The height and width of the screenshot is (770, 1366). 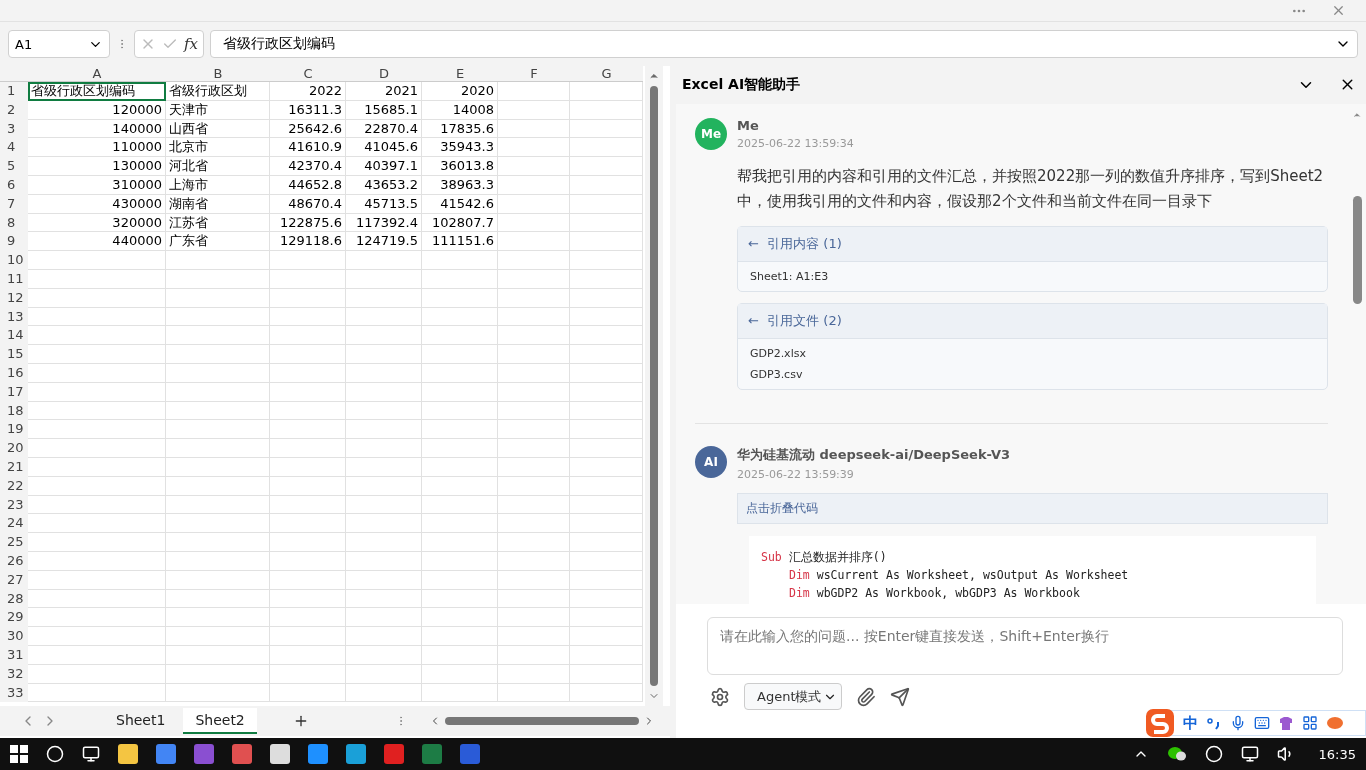 What do you see at coordinates (1190, 723) in the screenshot?
I see `input-mode-button: 中` at bounding box center [1190, 723].